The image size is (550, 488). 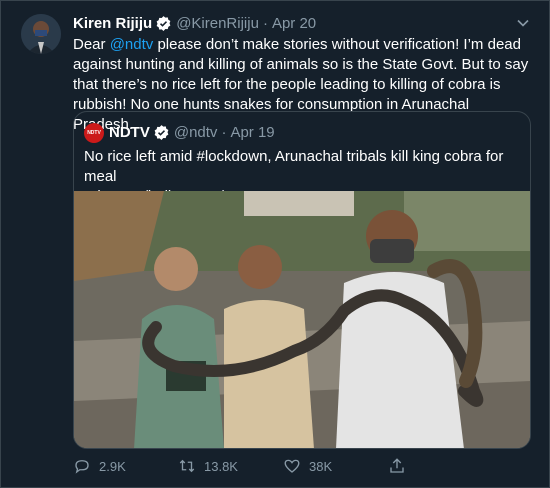 What do you see at coordinates (302, 127) in the screenshot?
I see `quoted-header: NDTV NDTV @ndtv · Apr 19` at bounding box center [302, 127].